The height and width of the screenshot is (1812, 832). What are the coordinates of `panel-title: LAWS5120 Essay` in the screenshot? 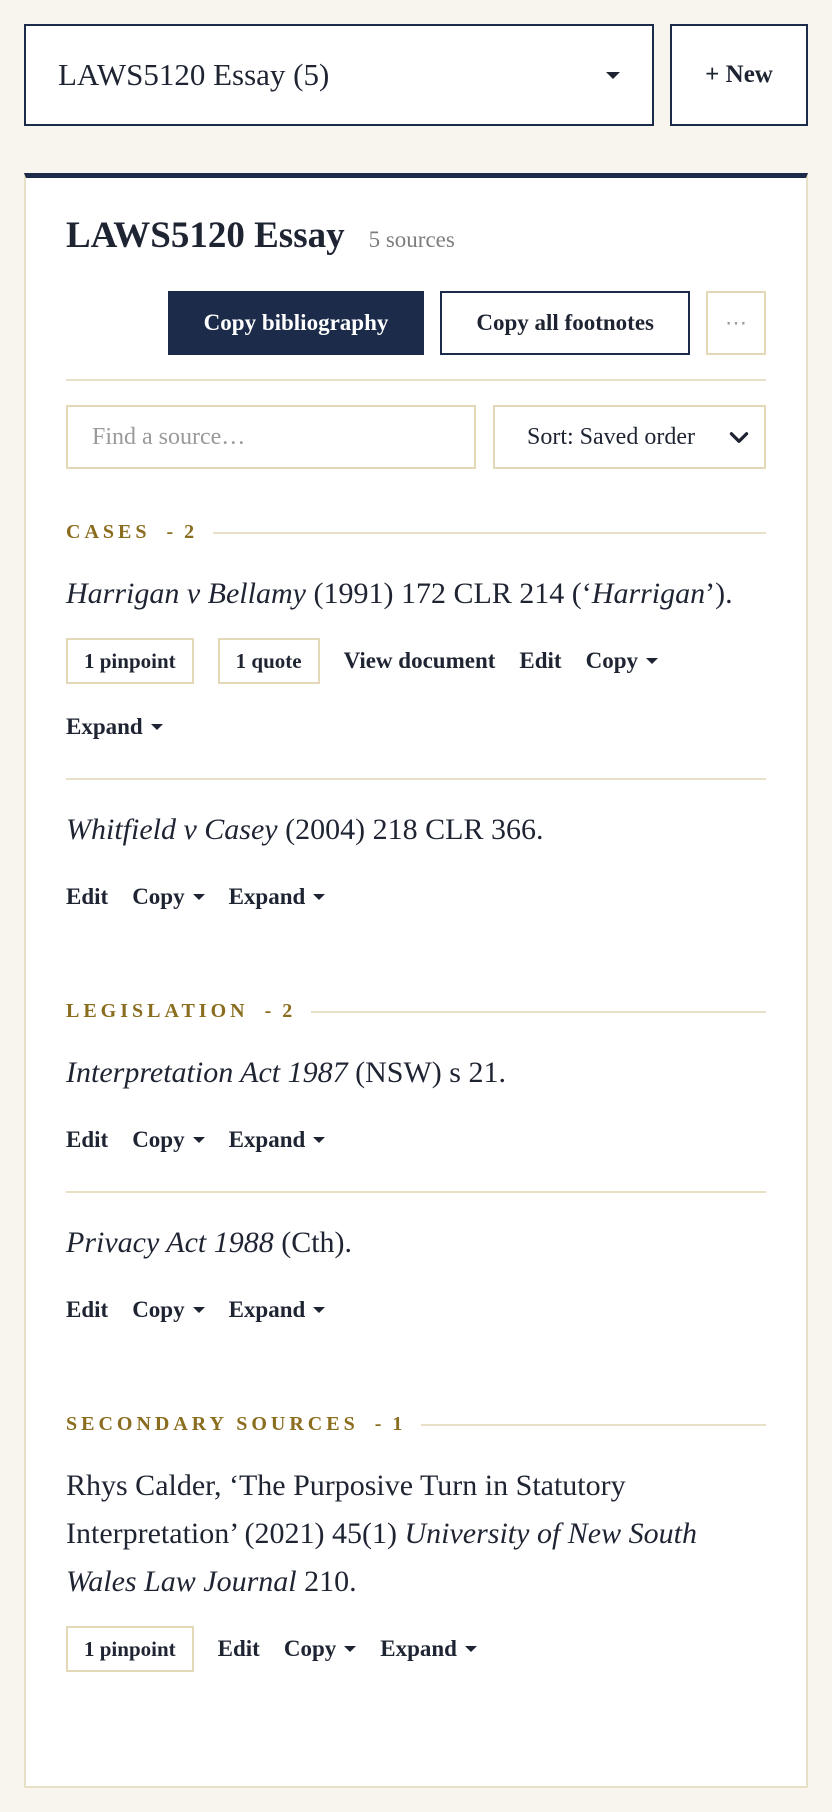 It's located at (205, 235).